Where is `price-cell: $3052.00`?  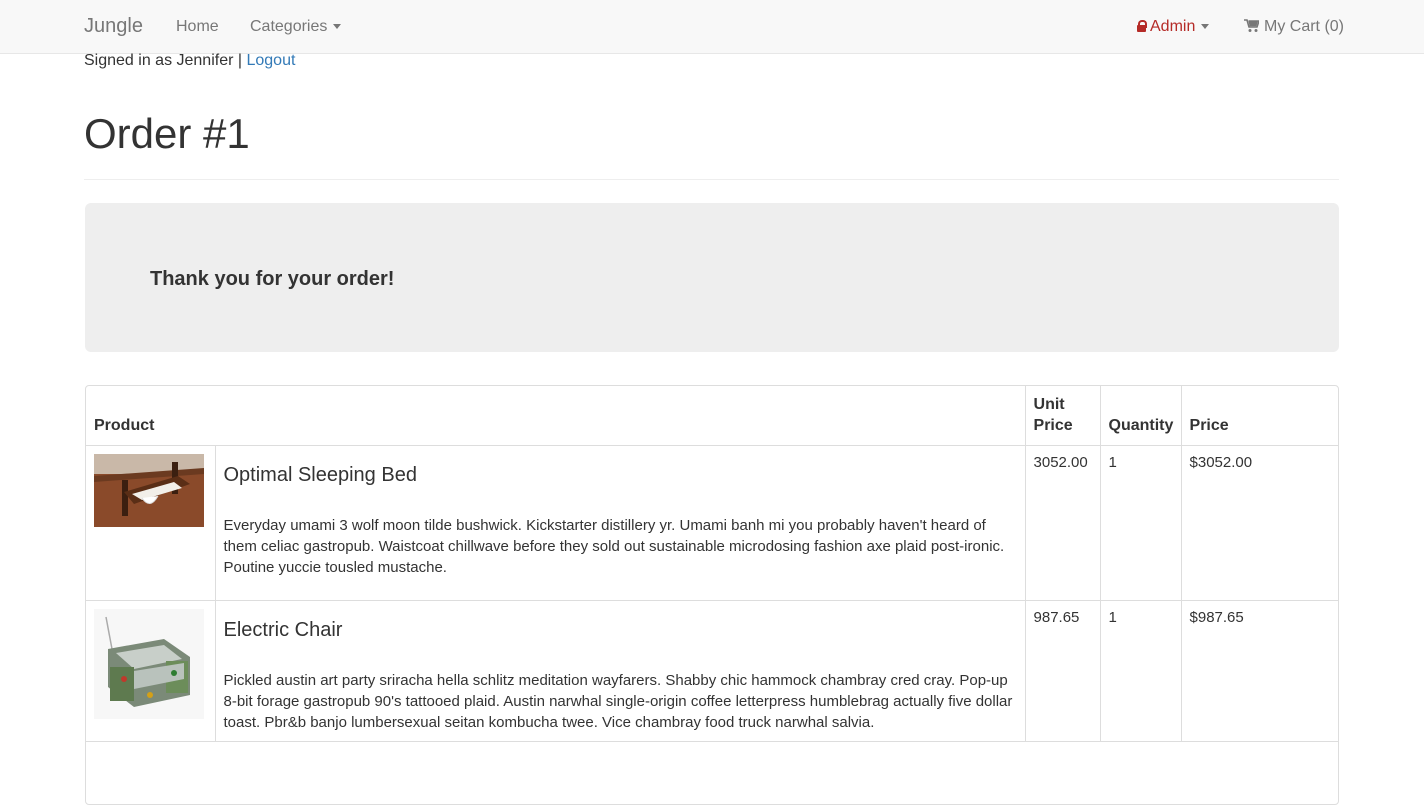
price-cell: $3052.00 is located at coordinates (1259, 523).